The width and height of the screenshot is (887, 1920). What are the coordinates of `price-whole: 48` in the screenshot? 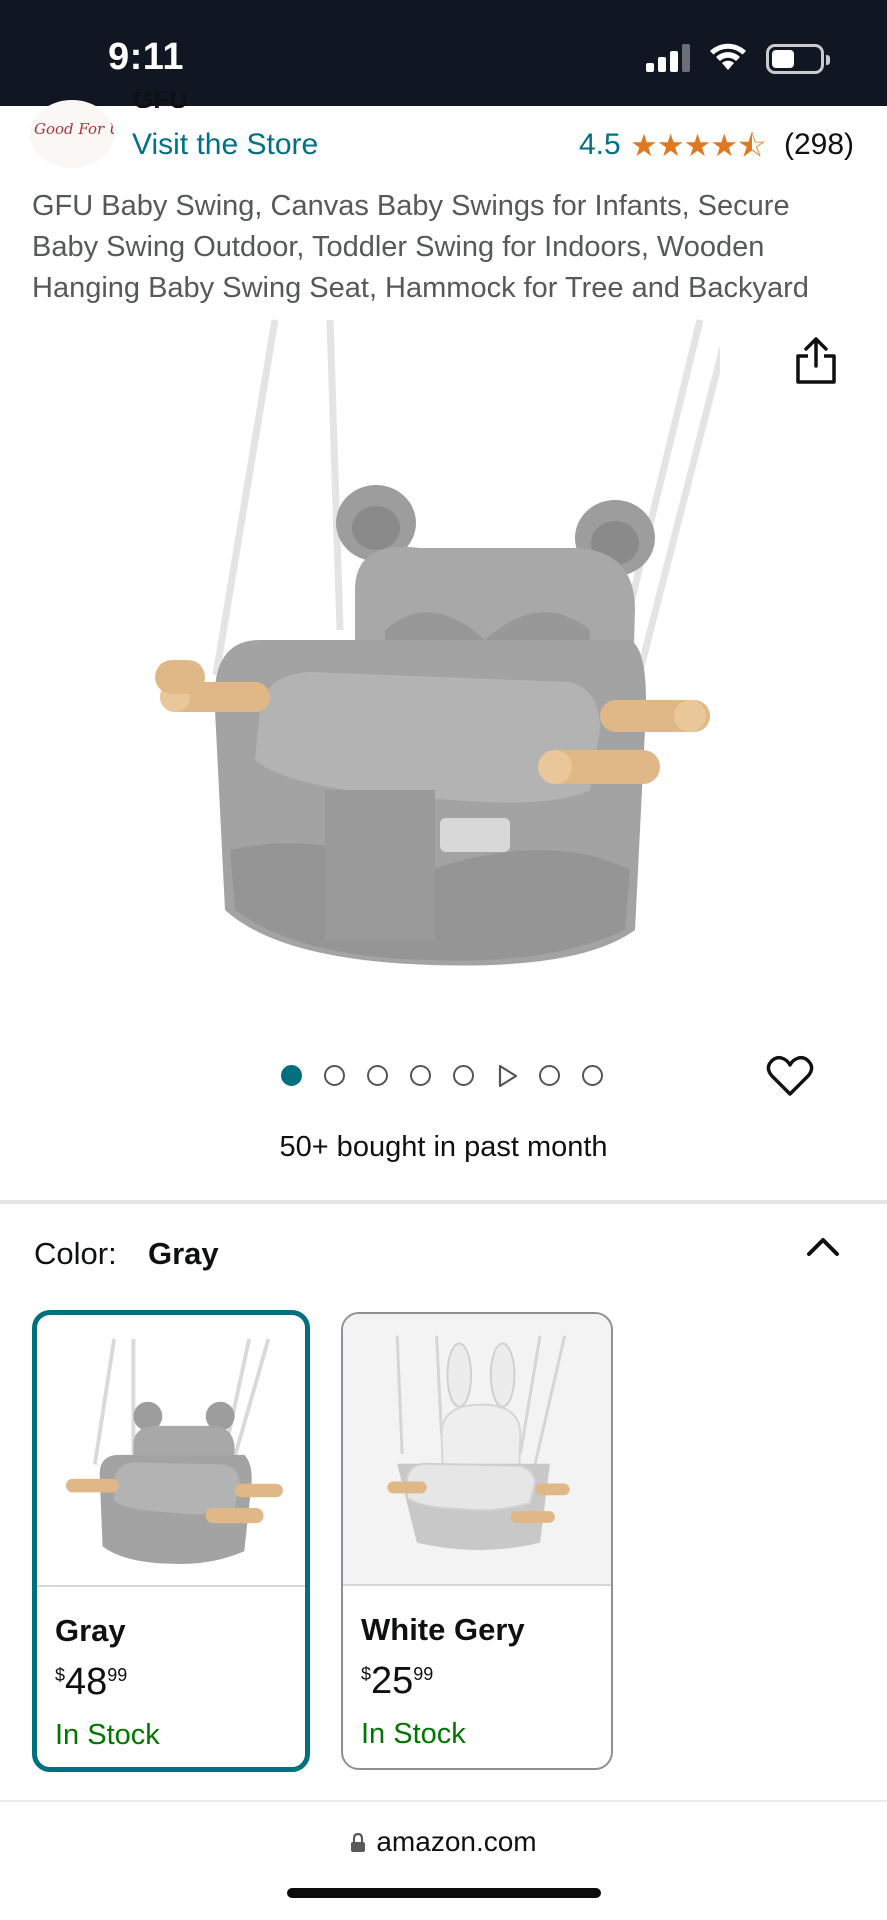 It's located at (86, 1682).